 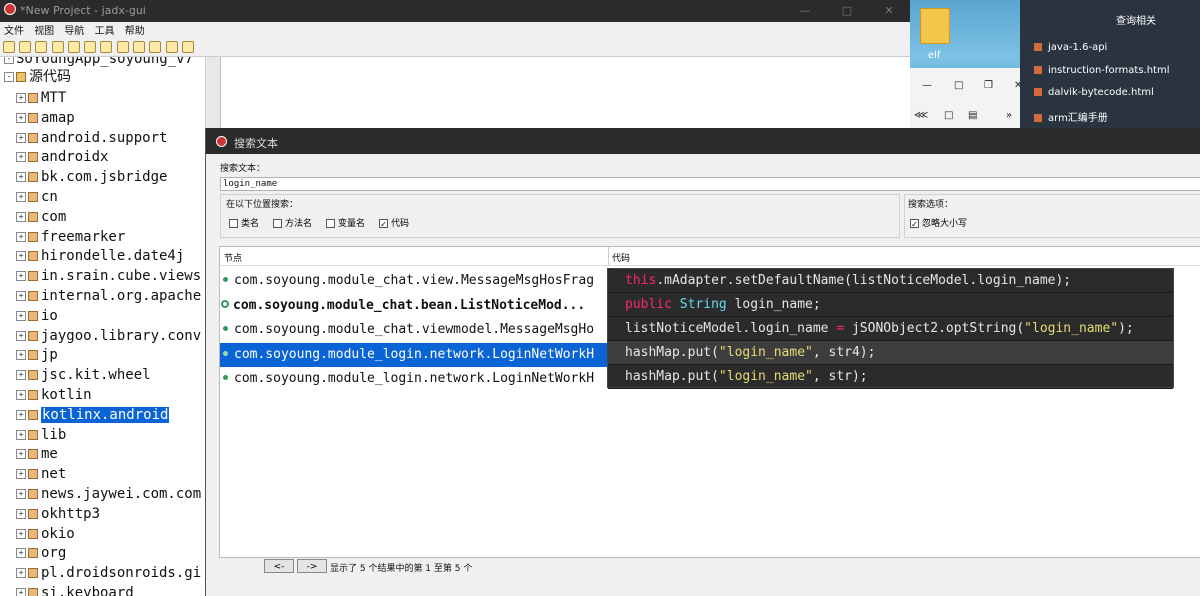 What do you see at coordinates (70, 237) in the screenshot?
I see `tree-package-item: + freemarker` at bounding box center [70, 237].